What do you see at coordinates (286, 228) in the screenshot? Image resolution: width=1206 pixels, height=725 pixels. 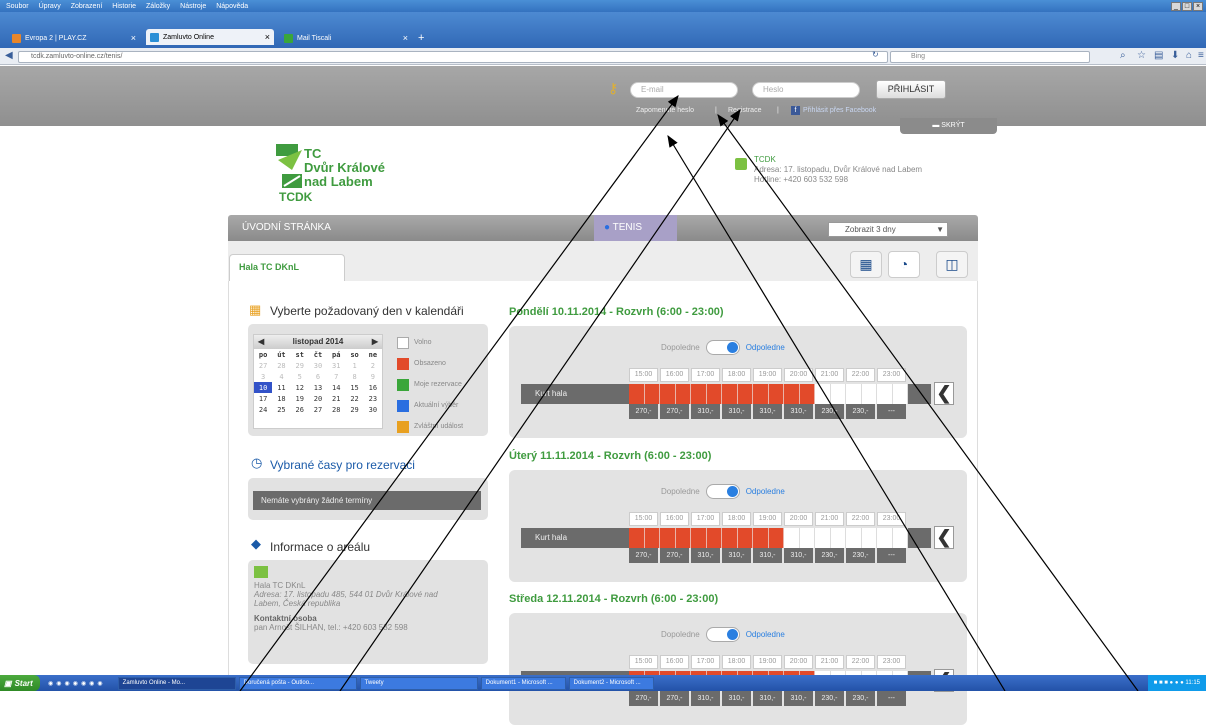 I see `nav-home: ÚVODNÍ STRÁNKA` at bounding box center [286, 228].